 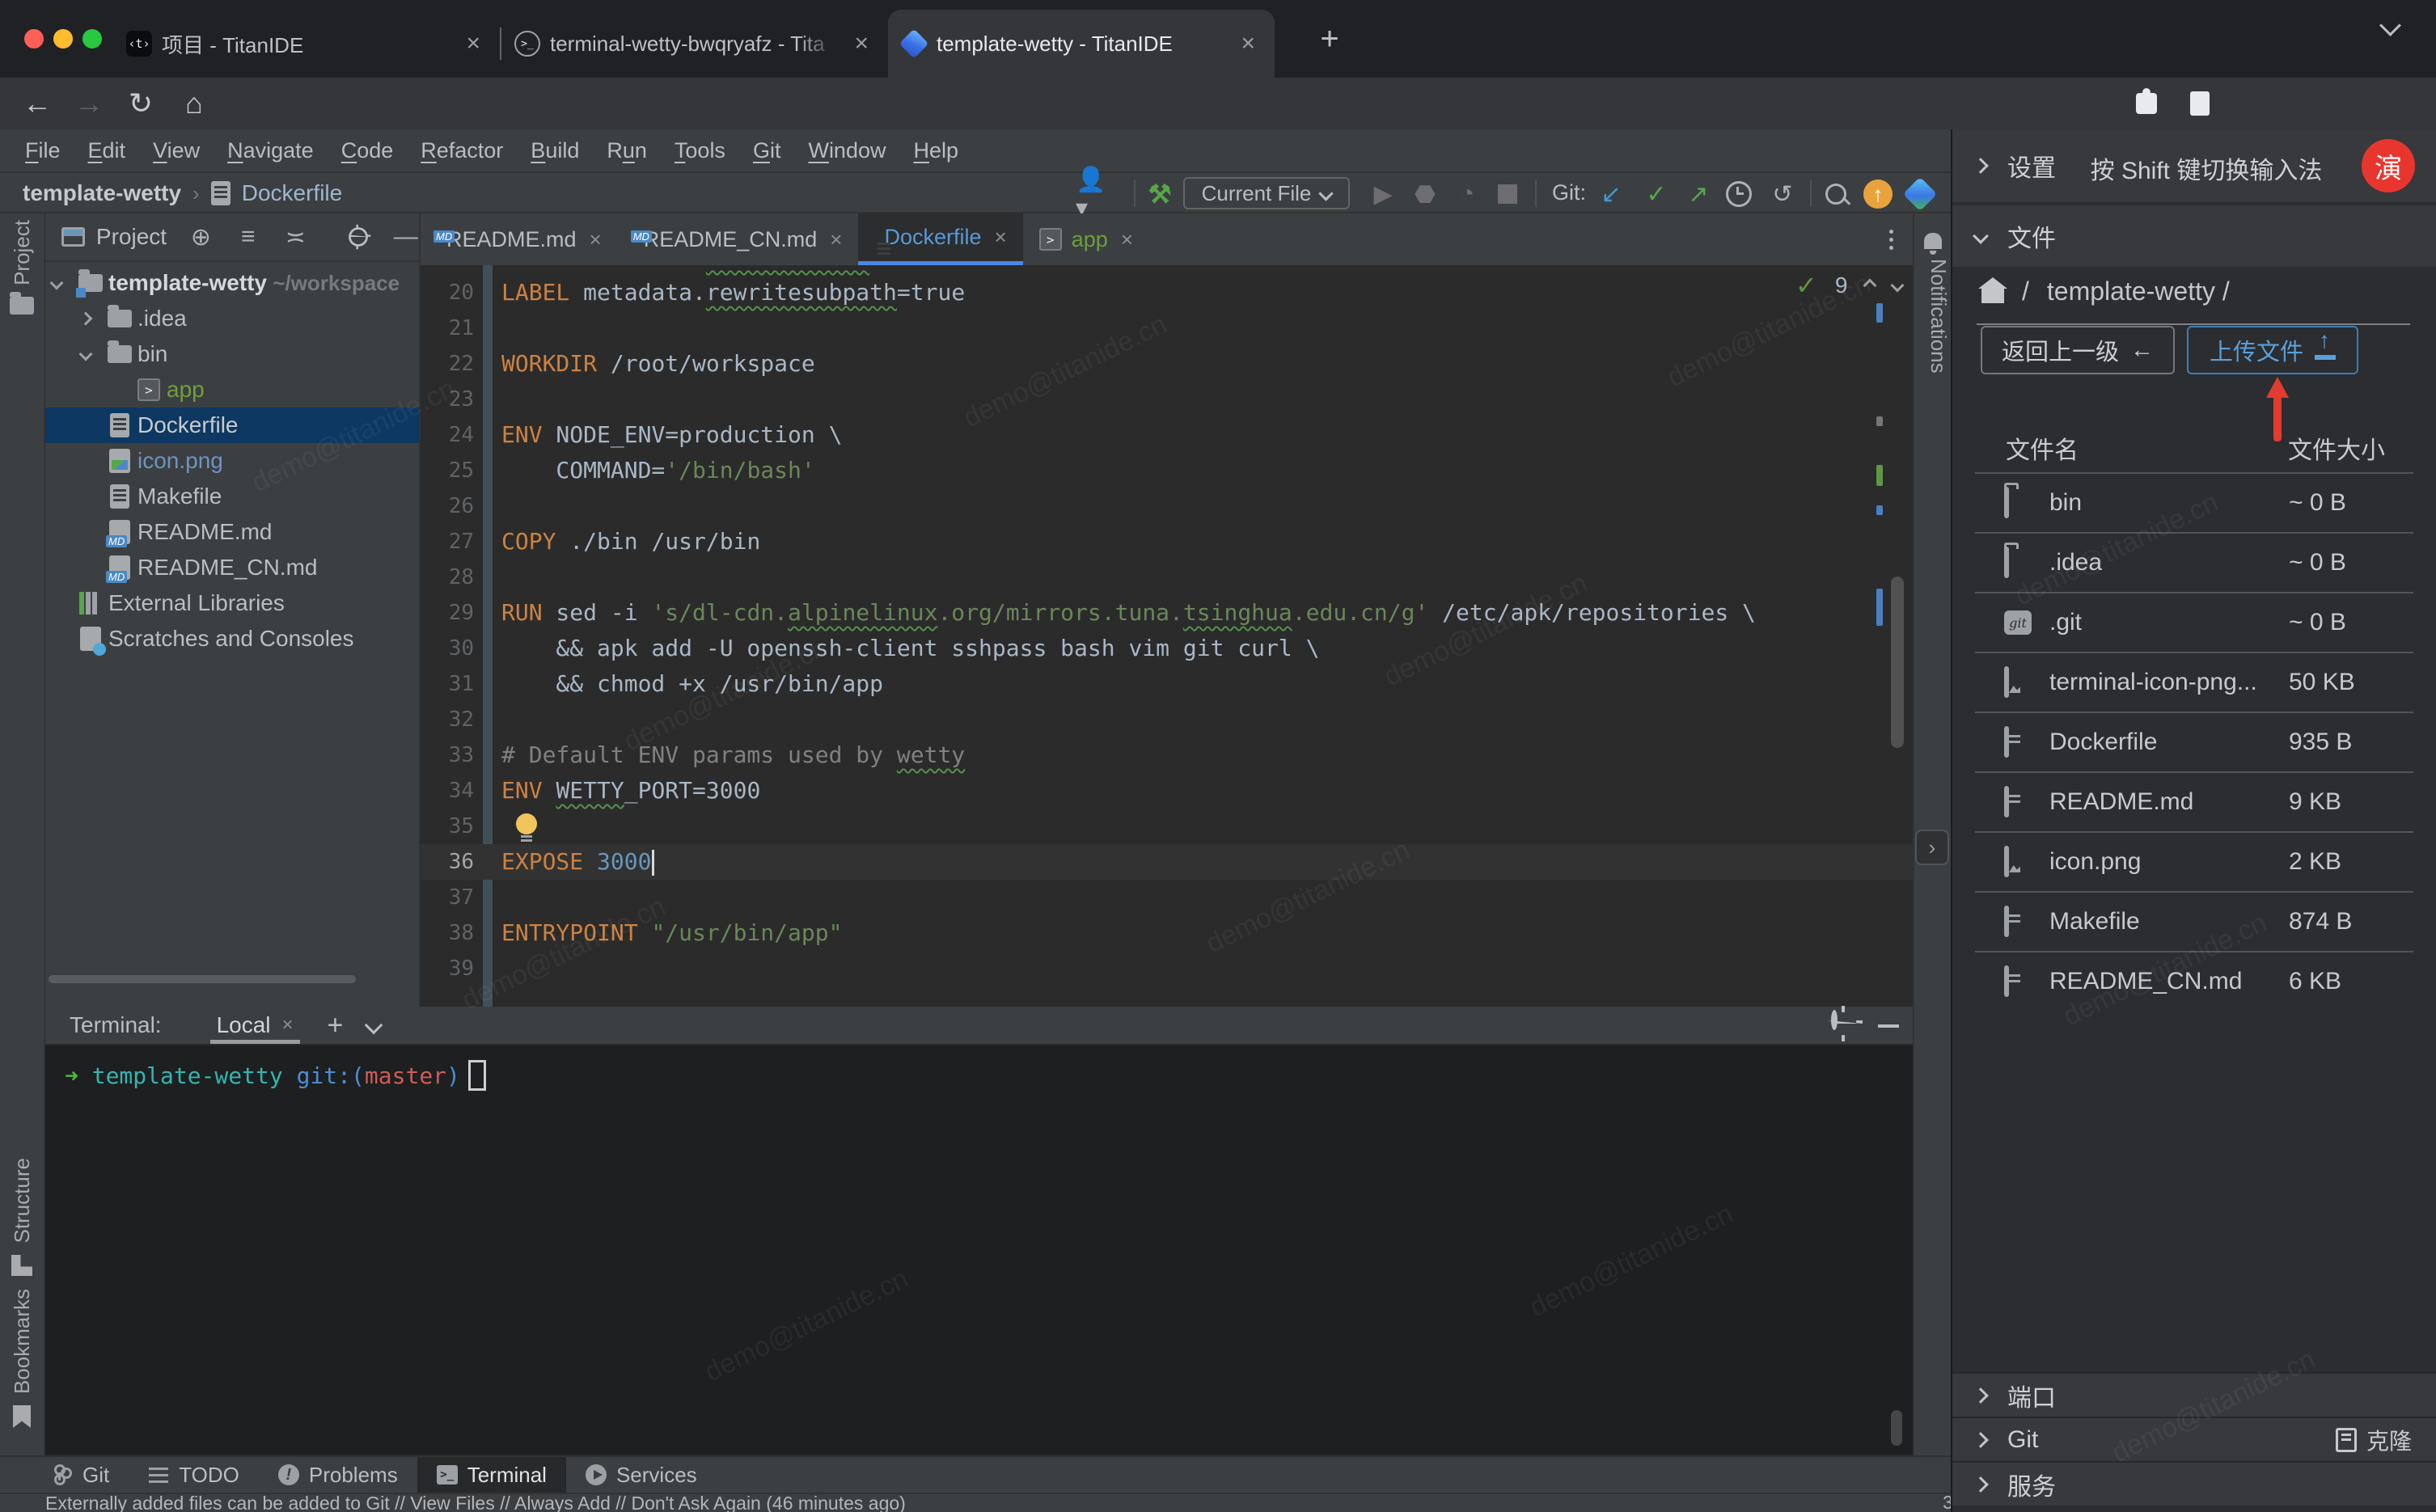 I want to click on file-row--git: git .git ~ 0 B, so click(x=2194, y=622).